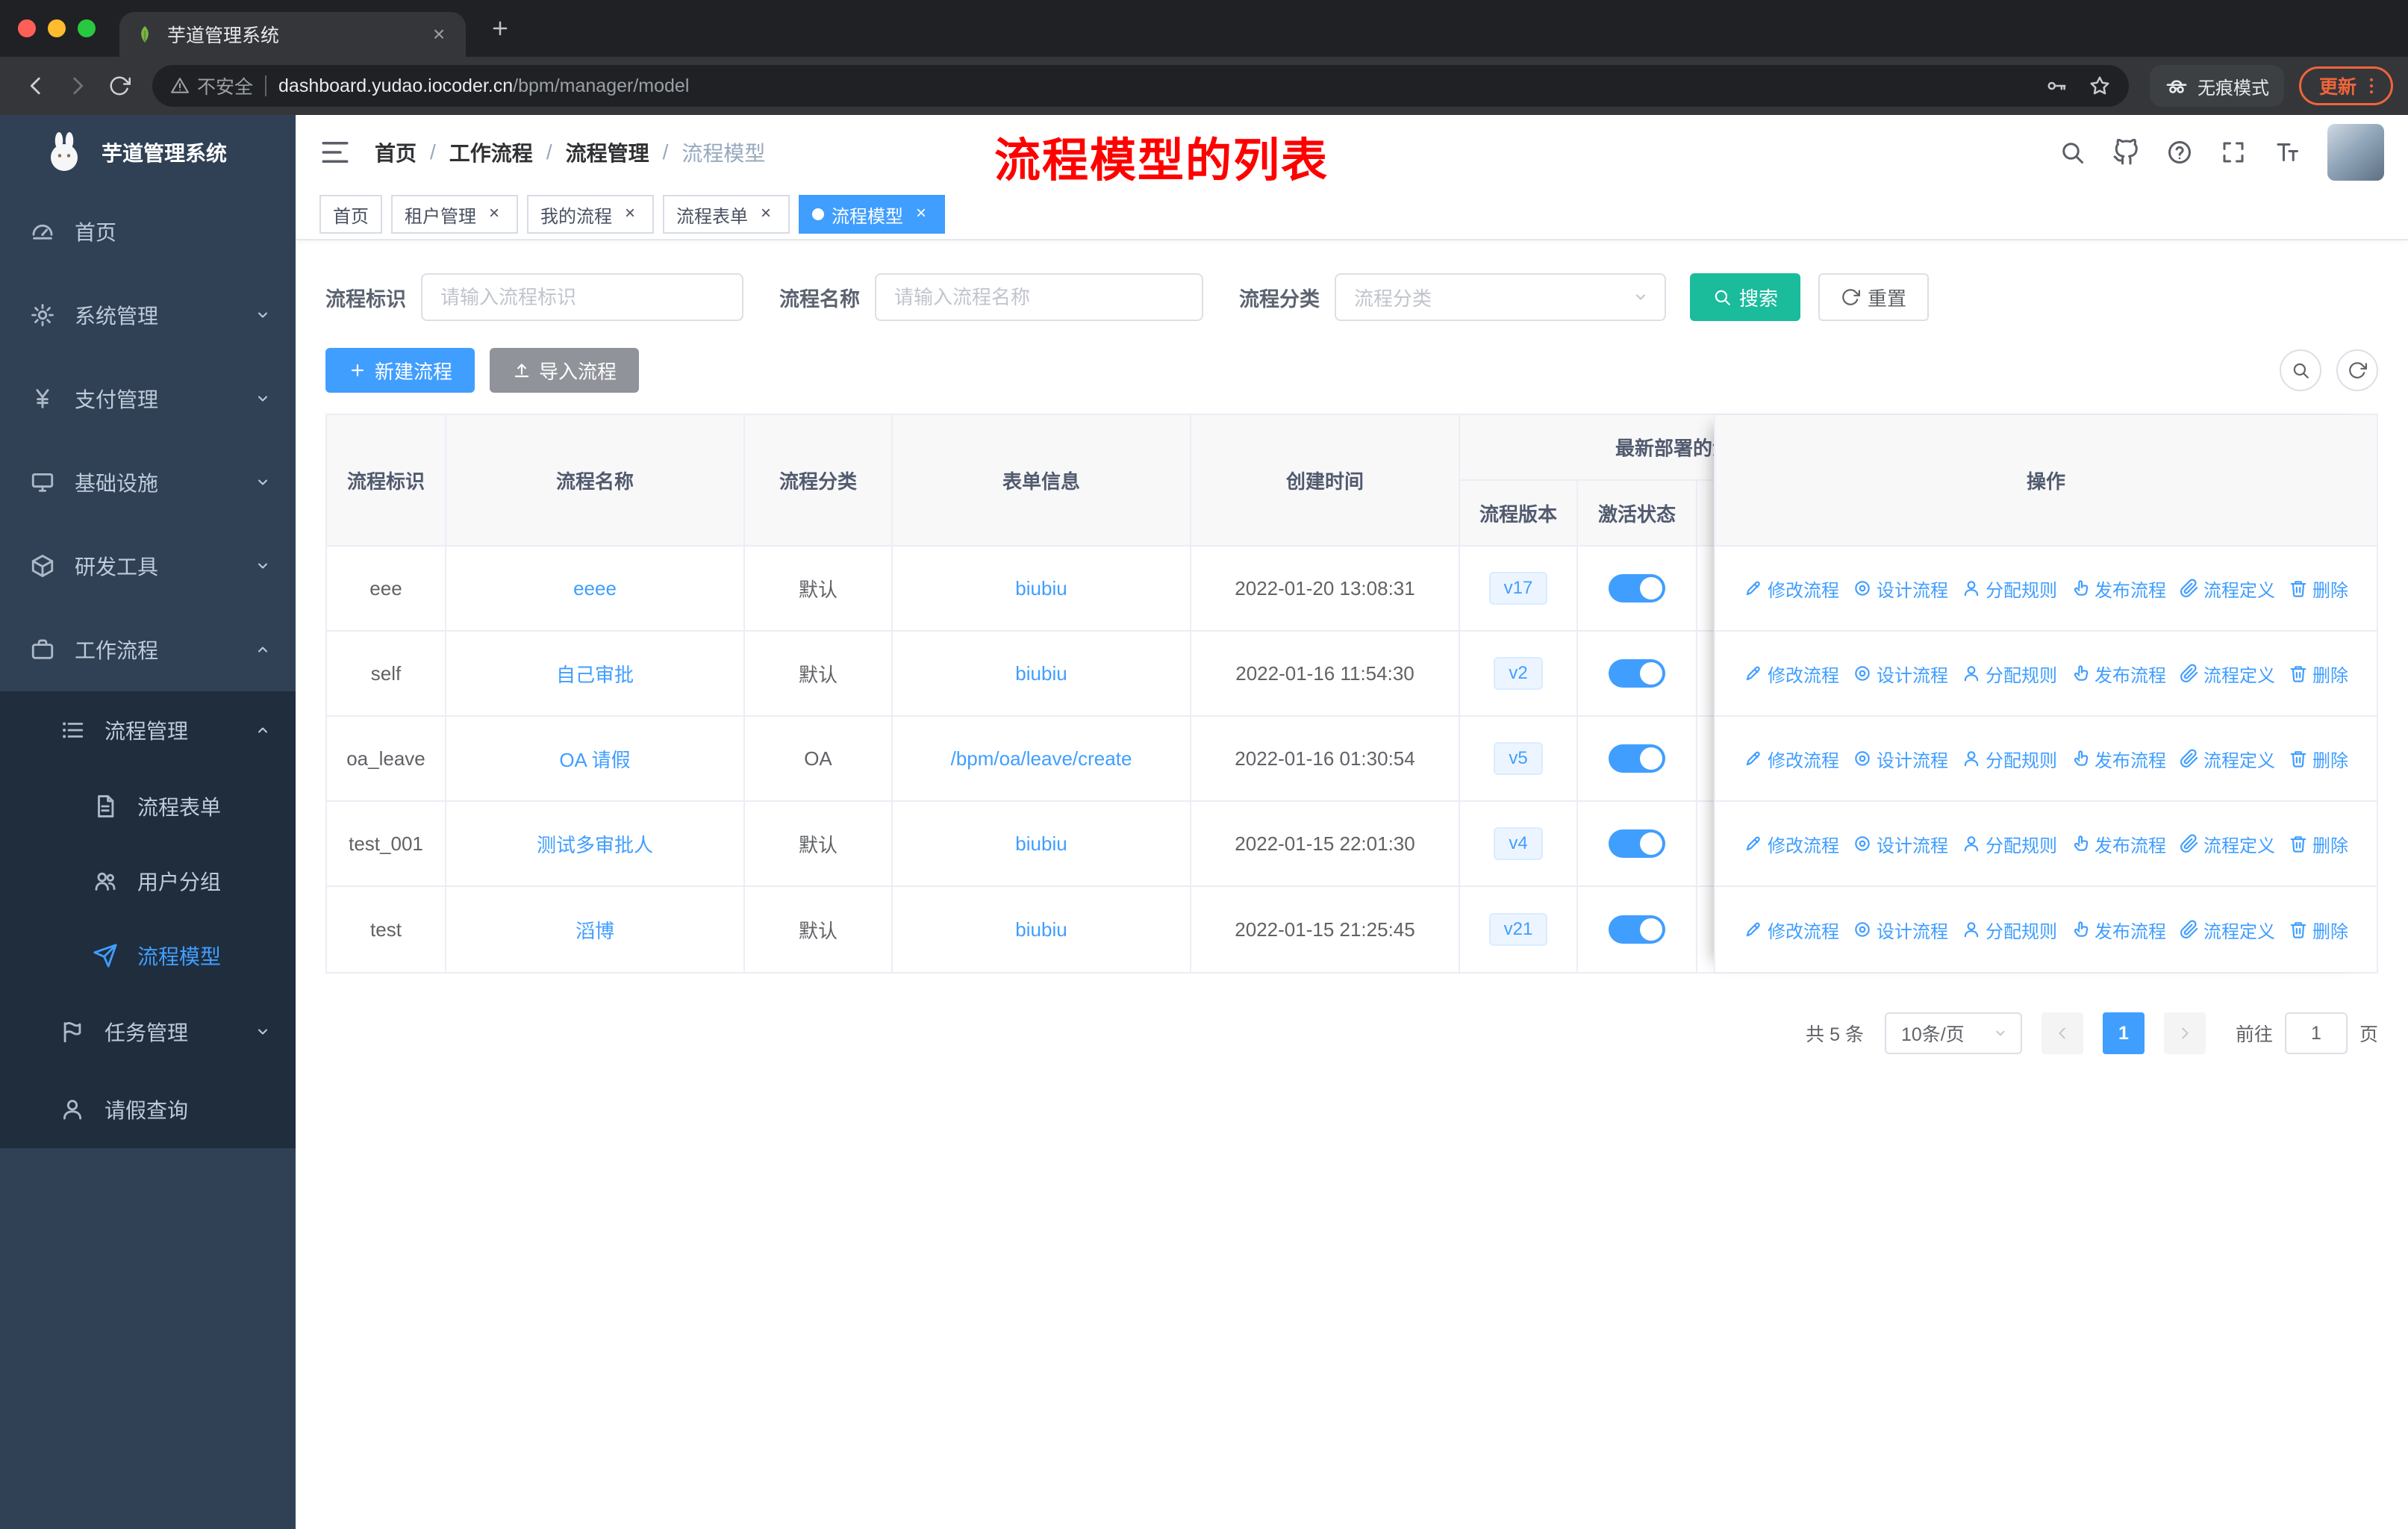 The width and height of the screenshot is (2408, 1529). What do you see at coordinates (57, 28) in the screenshot?
I see `minimize-window-button` at bounding box center [57, 28].